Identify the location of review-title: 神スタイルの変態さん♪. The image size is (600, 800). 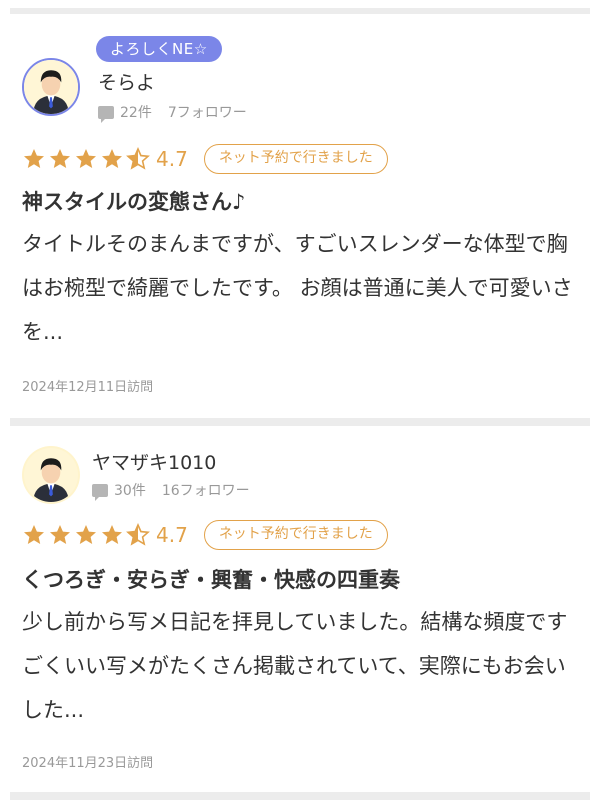
(133, 201).